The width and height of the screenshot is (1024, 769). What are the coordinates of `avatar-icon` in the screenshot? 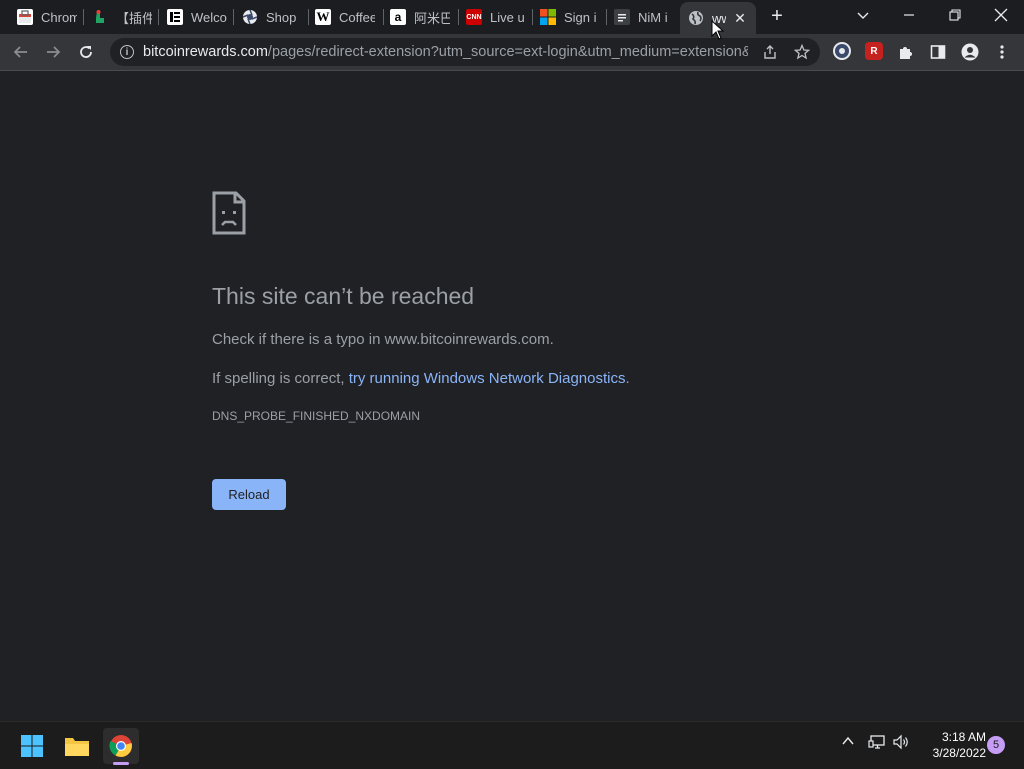 It's located at (970, 52).